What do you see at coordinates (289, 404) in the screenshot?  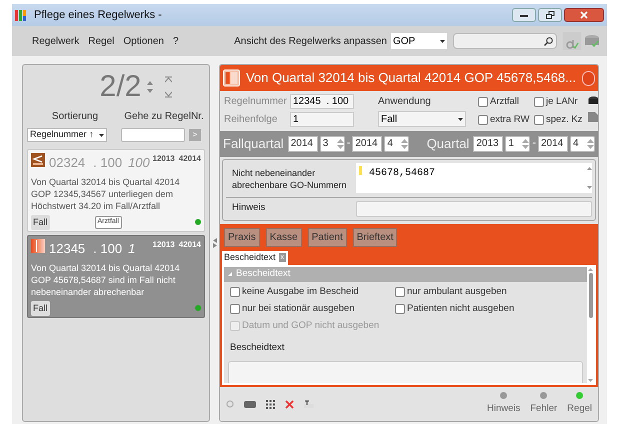 I see `delete-icon` at bounding box center [289, 404].